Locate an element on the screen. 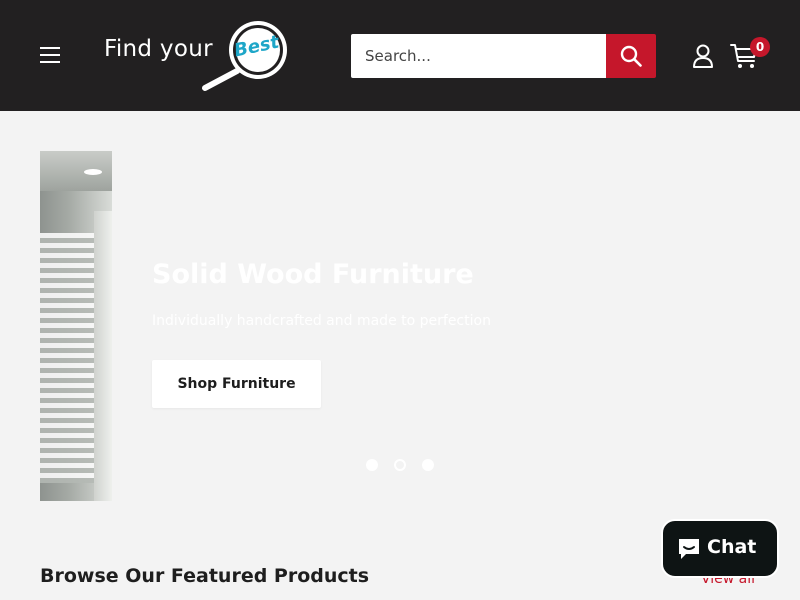  hero-image is located at coordinates (76, 326).